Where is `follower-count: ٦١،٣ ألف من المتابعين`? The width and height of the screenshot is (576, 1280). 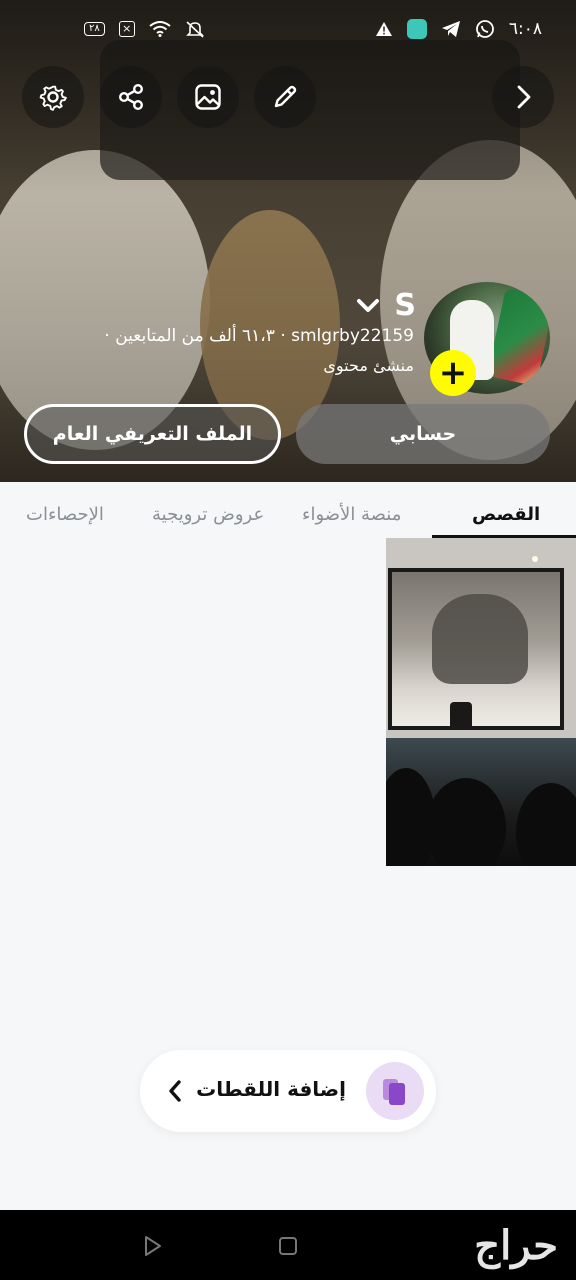 follower-count: ٦١،٣ ألف من المتابعين is located at coordinates (195, 336).